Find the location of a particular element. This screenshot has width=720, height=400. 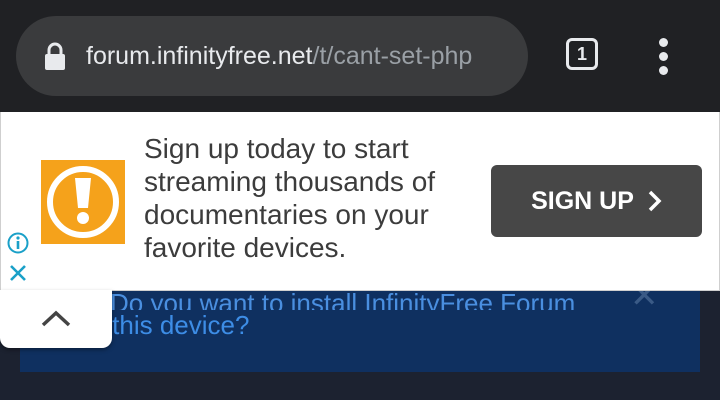

lock-icon is located at coordinates (55, 56).